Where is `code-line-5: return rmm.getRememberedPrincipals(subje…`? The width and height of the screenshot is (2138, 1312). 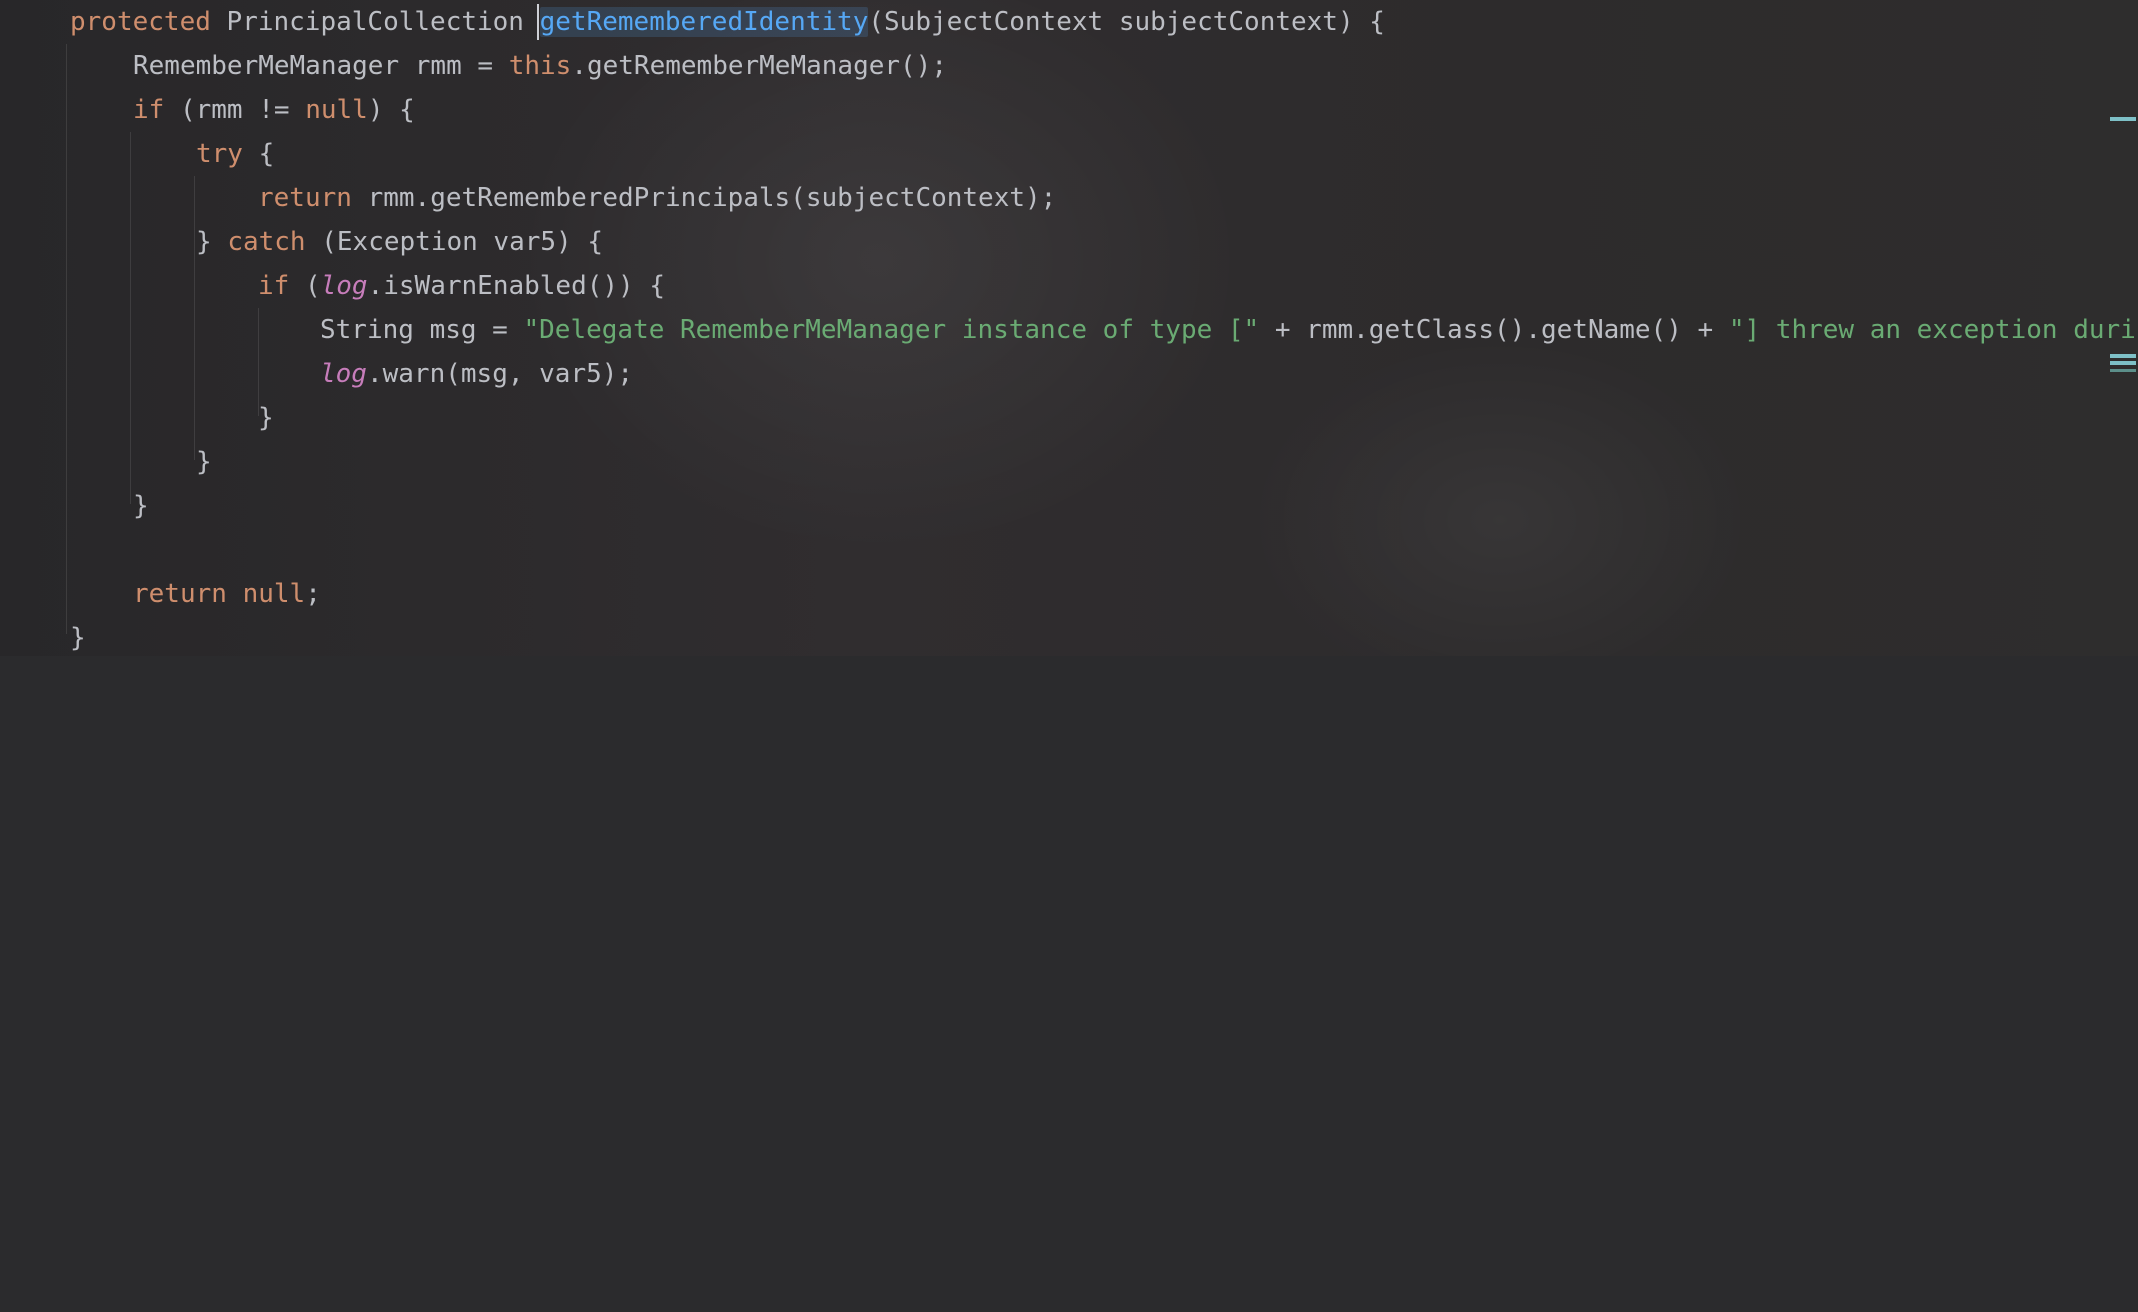 code-line-5: return rmm.getRememberedPrincipals(subje… is located at coordinates (1069, 198).